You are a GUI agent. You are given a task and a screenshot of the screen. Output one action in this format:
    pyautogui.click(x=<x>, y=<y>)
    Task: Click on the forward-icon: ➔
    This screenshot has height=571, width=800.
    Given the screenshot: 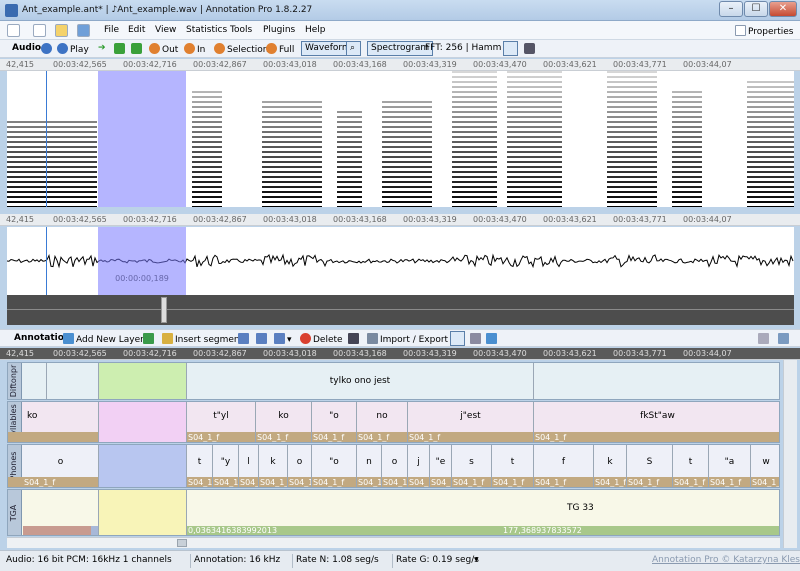 What is the action you would take?
    pyautogui.click(x=102, y=48)
    